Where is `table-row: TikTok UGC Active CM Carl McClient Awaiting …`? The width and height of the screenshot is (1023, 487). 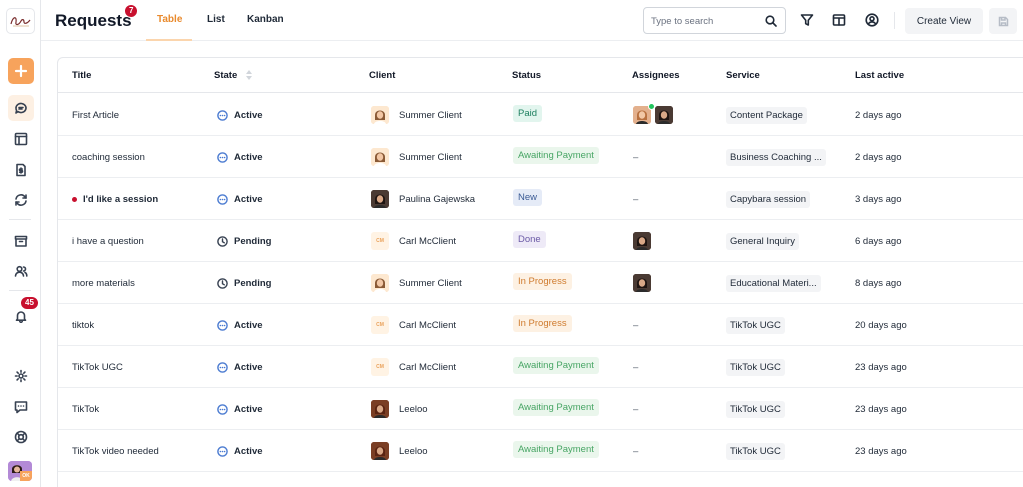
table-row: TikTok UGC Active CM Carl McClient Awaiting … is located at coordinates (540, 367).